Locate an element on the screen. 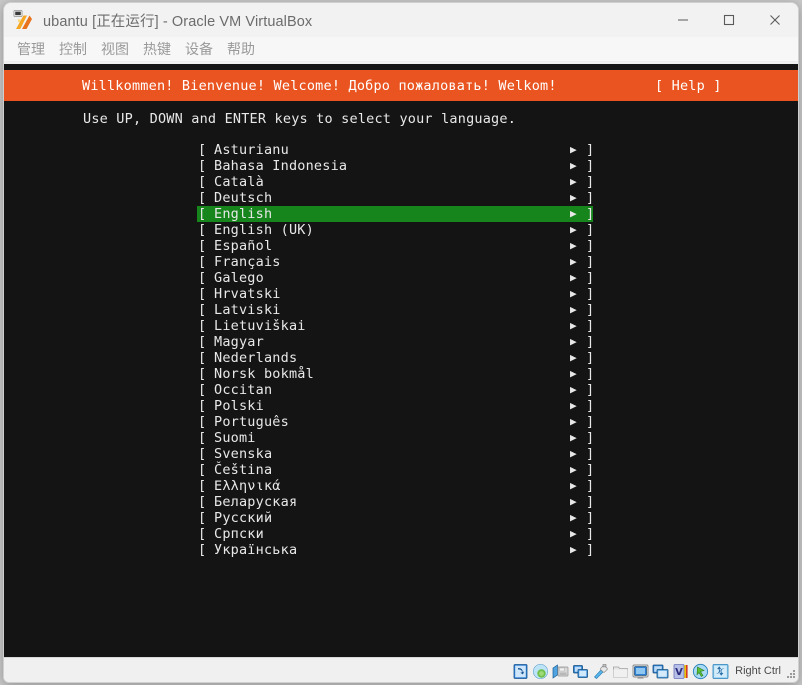 The width and height of the screenshot is (802, 685). help-button: [ Help ] is located at coordinates (688, 86).